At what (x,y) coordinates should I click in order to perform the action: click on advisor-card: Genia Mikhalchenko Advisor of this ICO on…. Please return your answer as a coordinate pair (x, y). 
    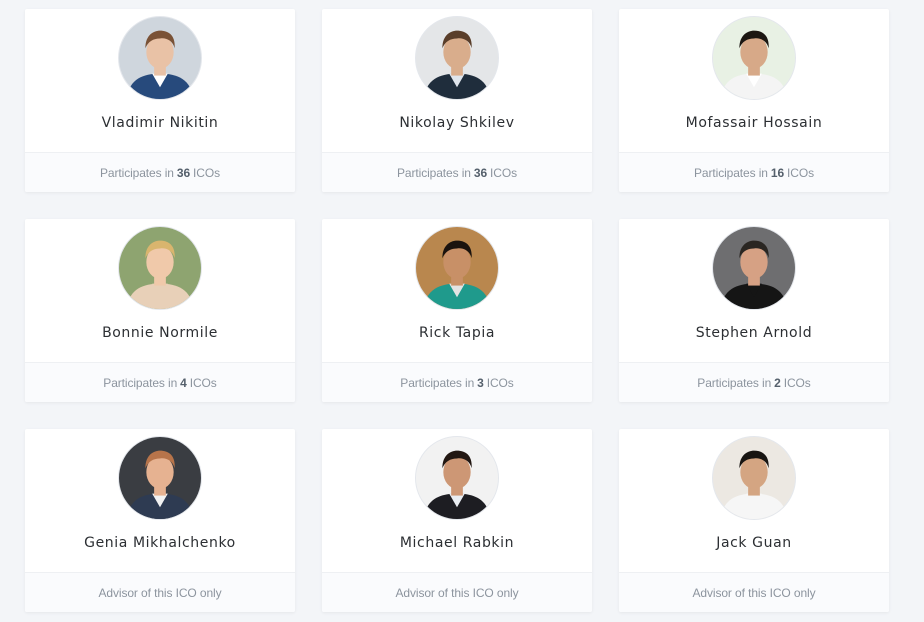
    Looking at the image, I should click on (160, 520).